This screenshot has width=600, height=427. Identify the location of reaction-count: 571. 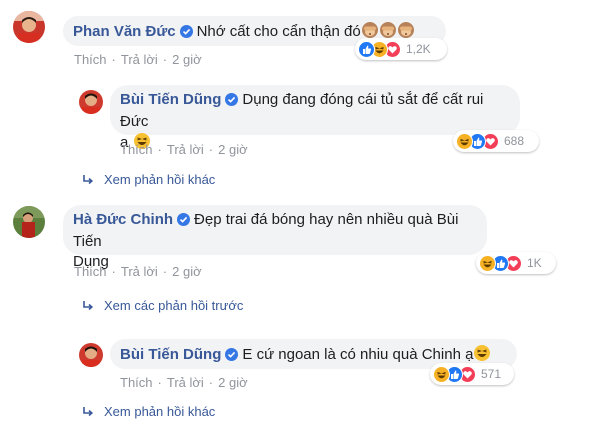
(491, 374).